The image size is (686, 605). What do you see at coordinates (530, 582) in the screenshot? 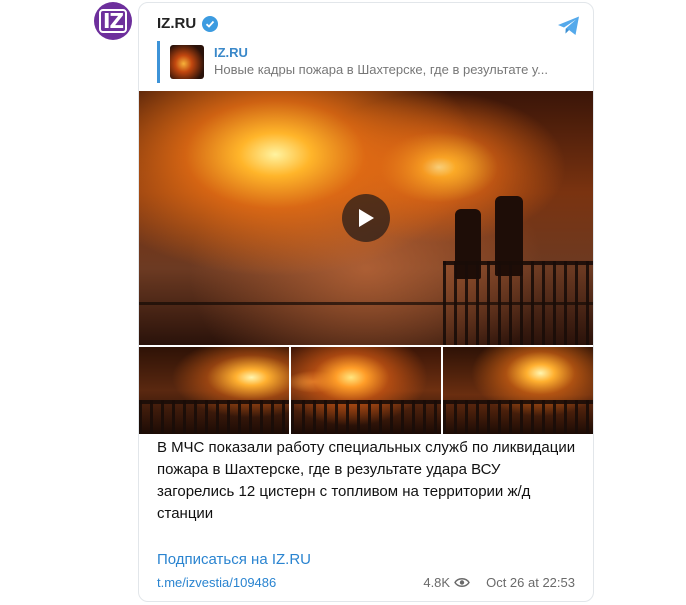
I see `post-date: Oct 26 at 22:53` at bounding box center [530, 582].